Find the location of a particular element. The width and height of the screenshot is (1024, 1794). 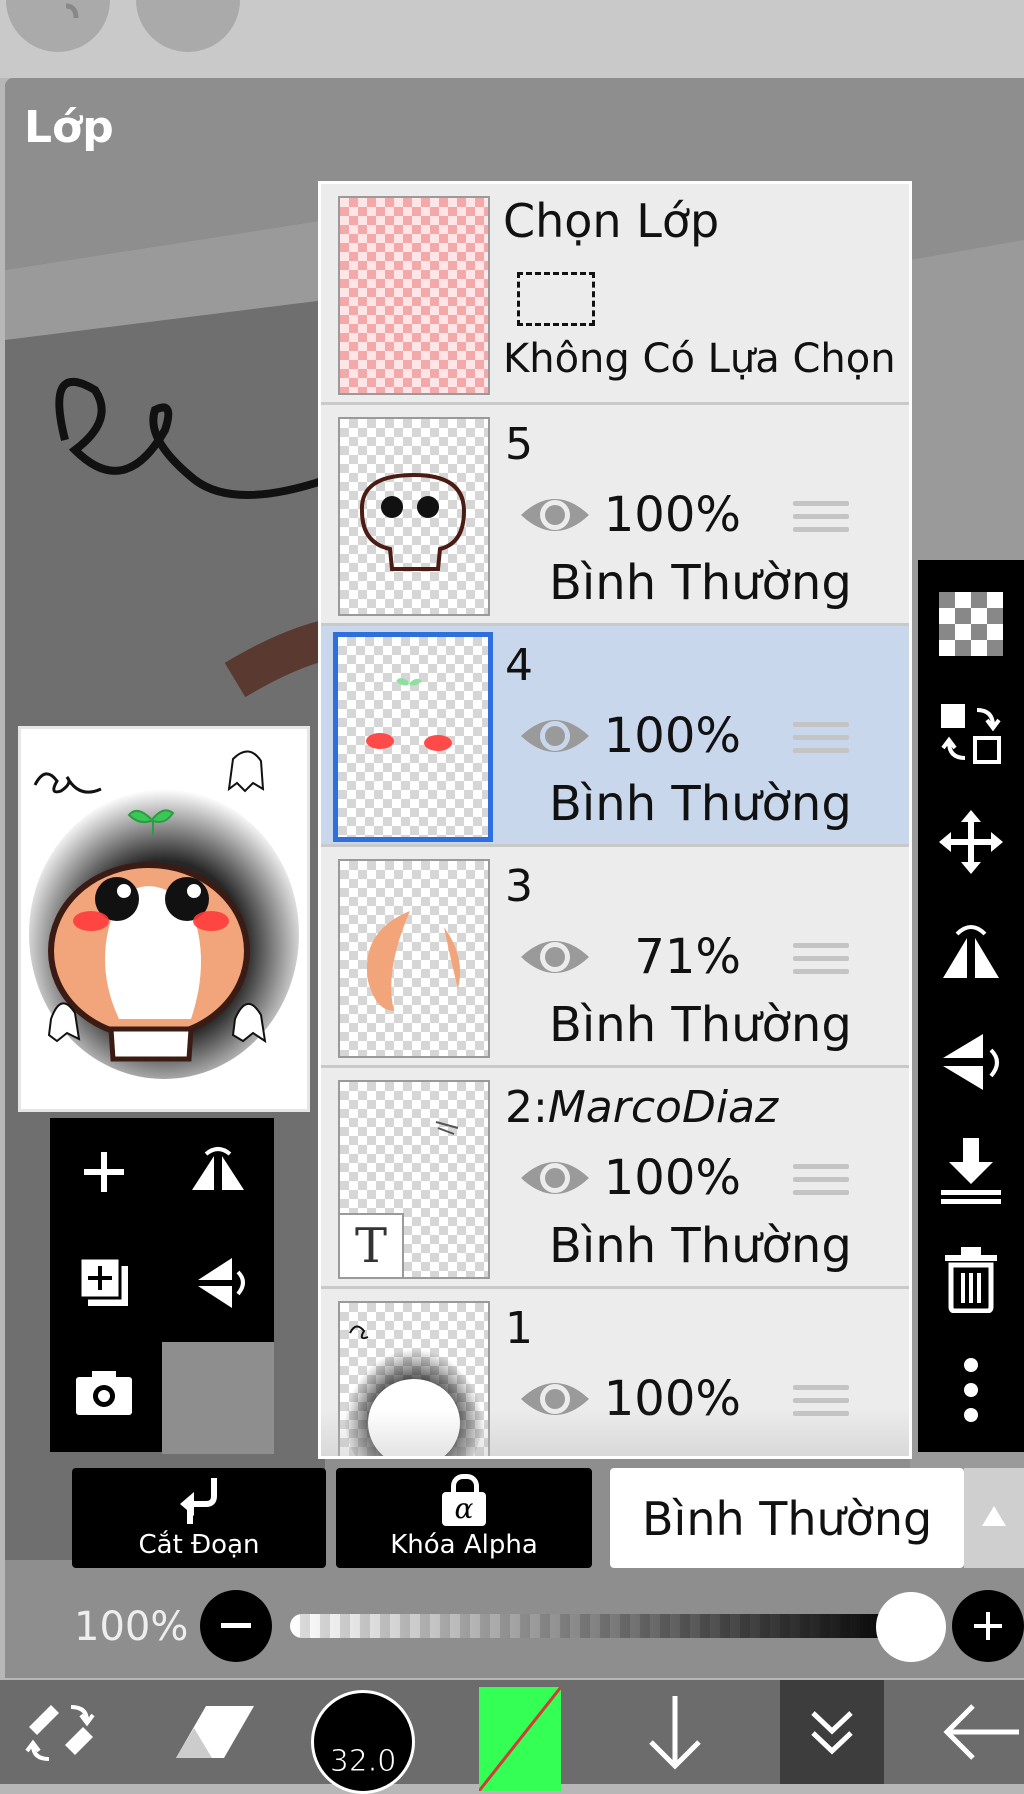

layer-row-1: 1 100% is located at coordinates (615, 1372).